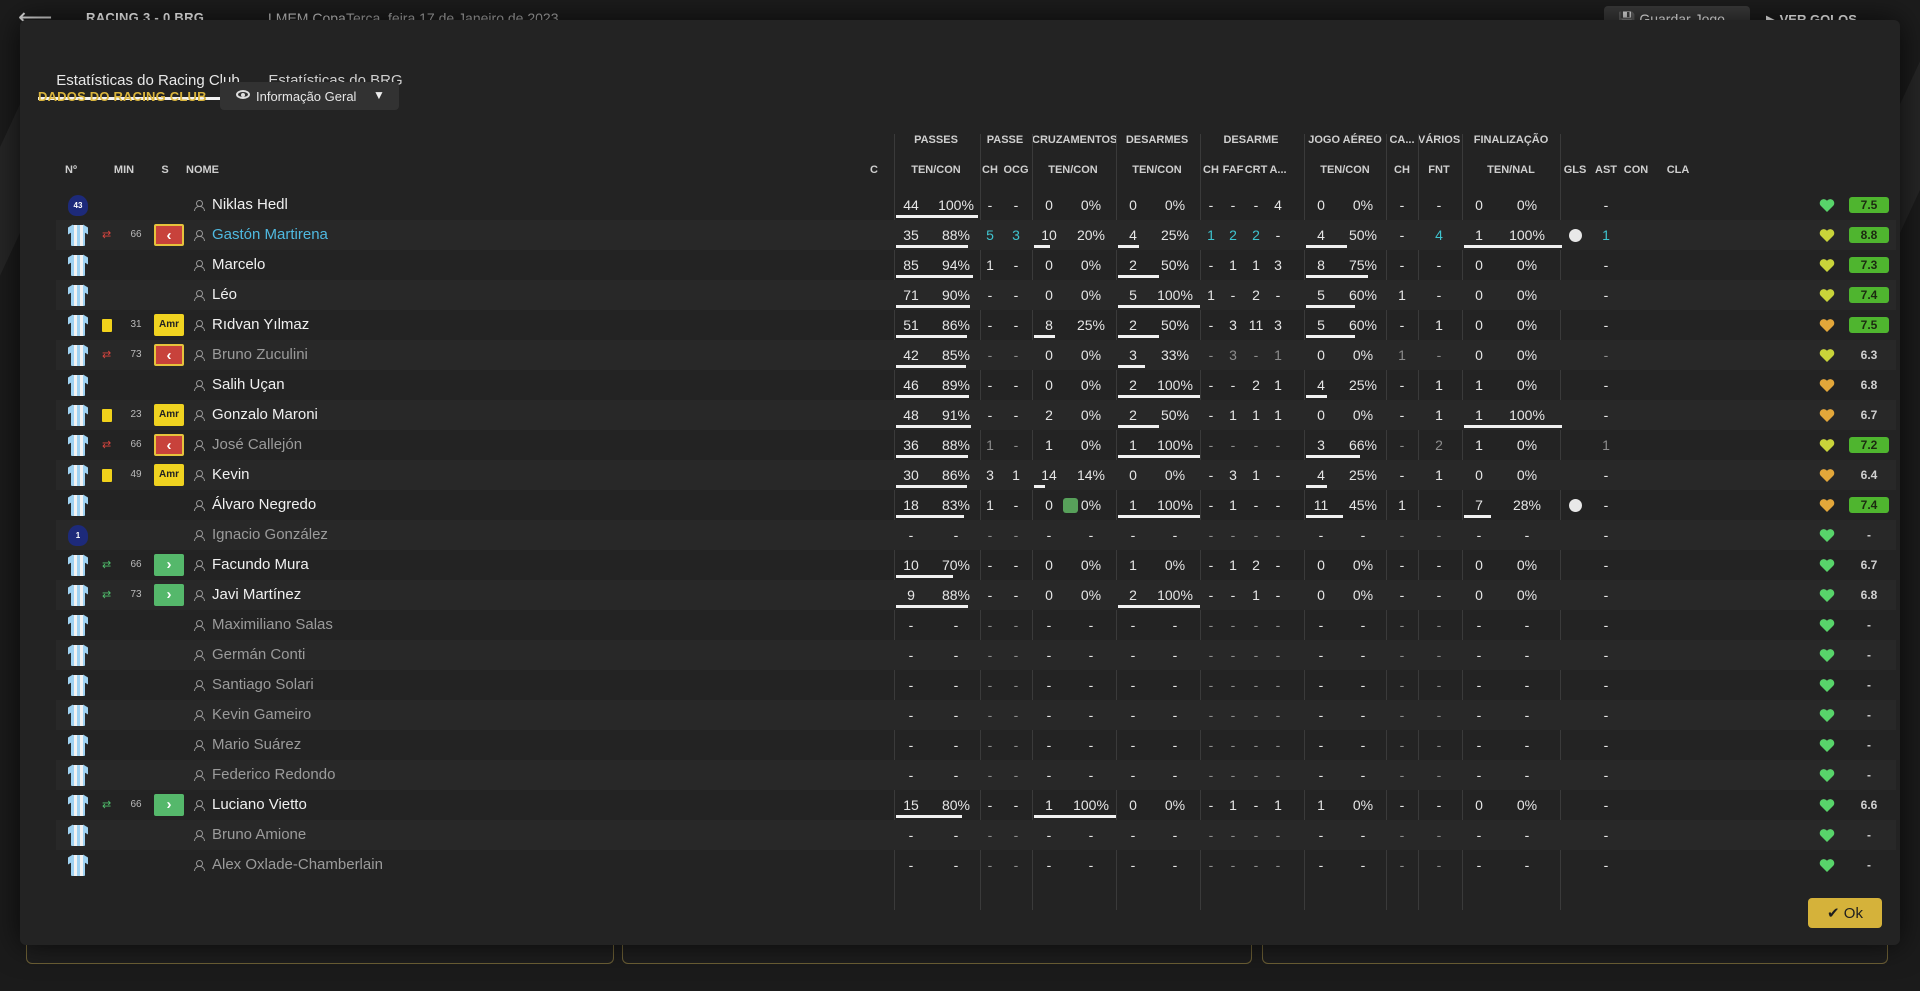 Image resolution: width=1920 pixels, height=991 pixels. Describe the element at coordinates (1402, 170) in the screenshot. I see `column-header-ca: CH` at that location.